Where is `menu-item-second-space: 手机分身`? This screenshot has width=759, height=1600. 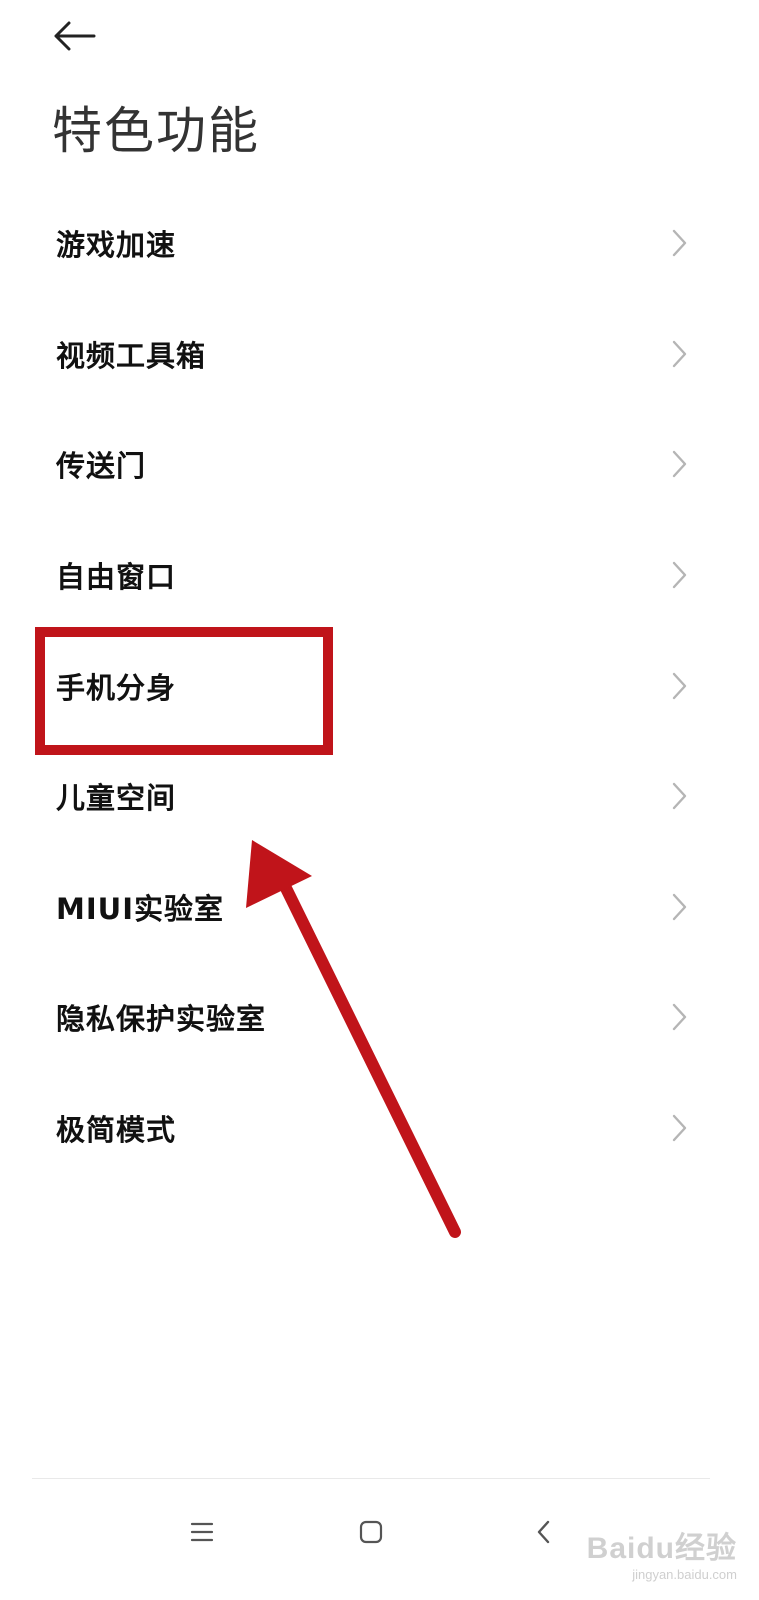 menu-item-second-space: 手机分身 is located at coordinates (379, 685).